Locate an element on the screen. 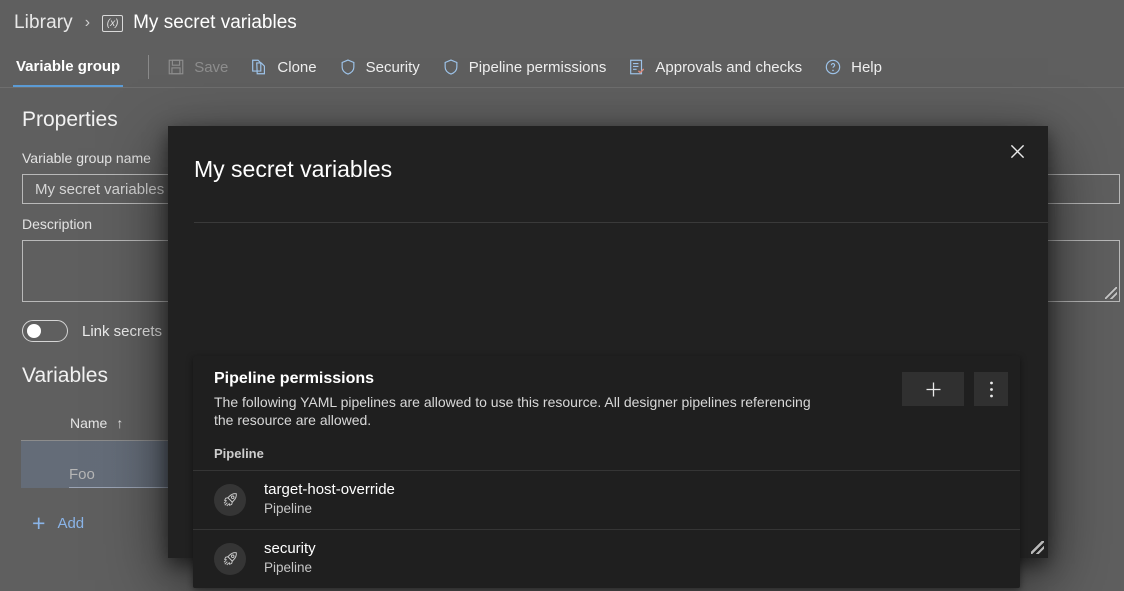  close-dialog-button is located at coordinates (1017, 151).